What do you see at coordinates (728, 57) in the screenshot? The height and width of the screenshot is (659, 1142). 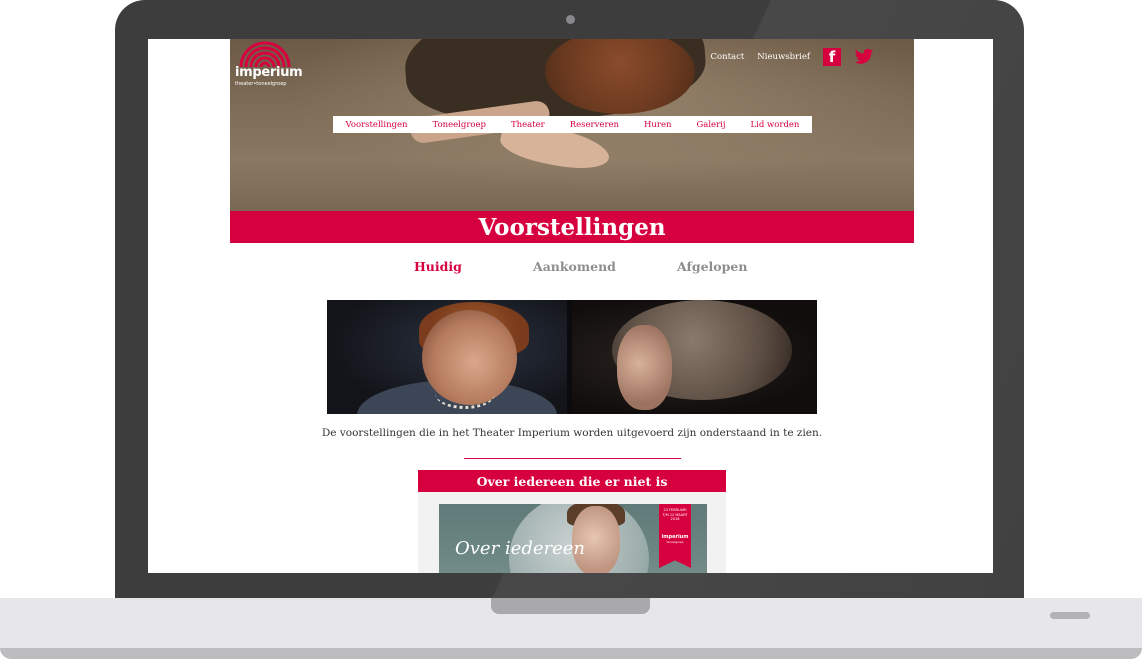 I see `contact-link: Contact` at bounding box center [728, 57].